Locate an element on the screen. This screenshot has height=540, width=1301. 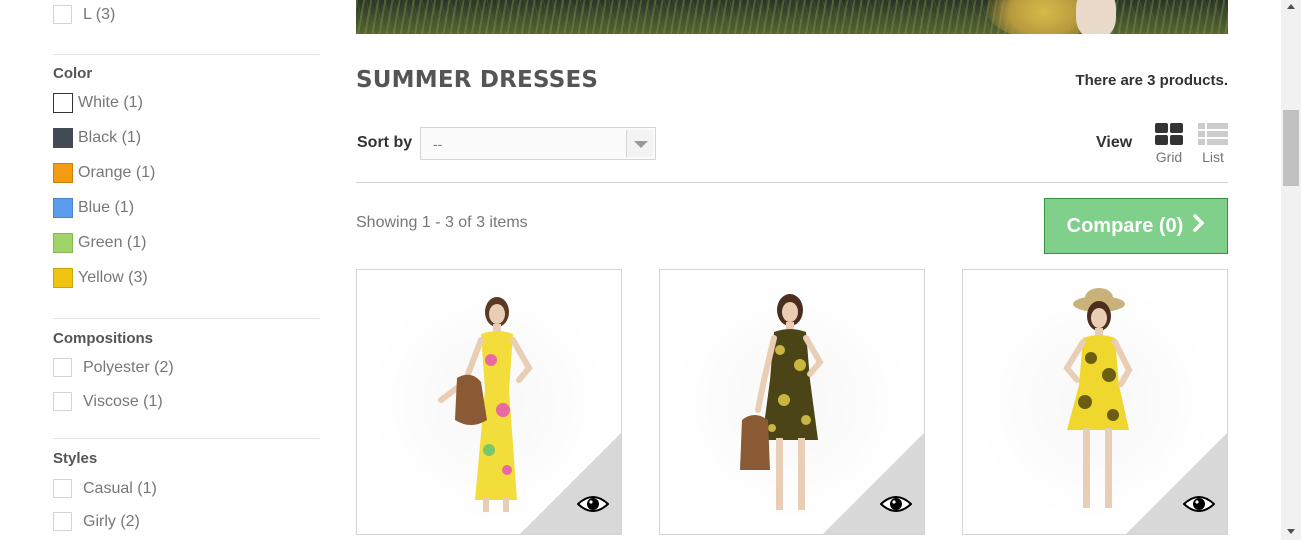
filter-label: L (3) is located at coordinates (99, 14).